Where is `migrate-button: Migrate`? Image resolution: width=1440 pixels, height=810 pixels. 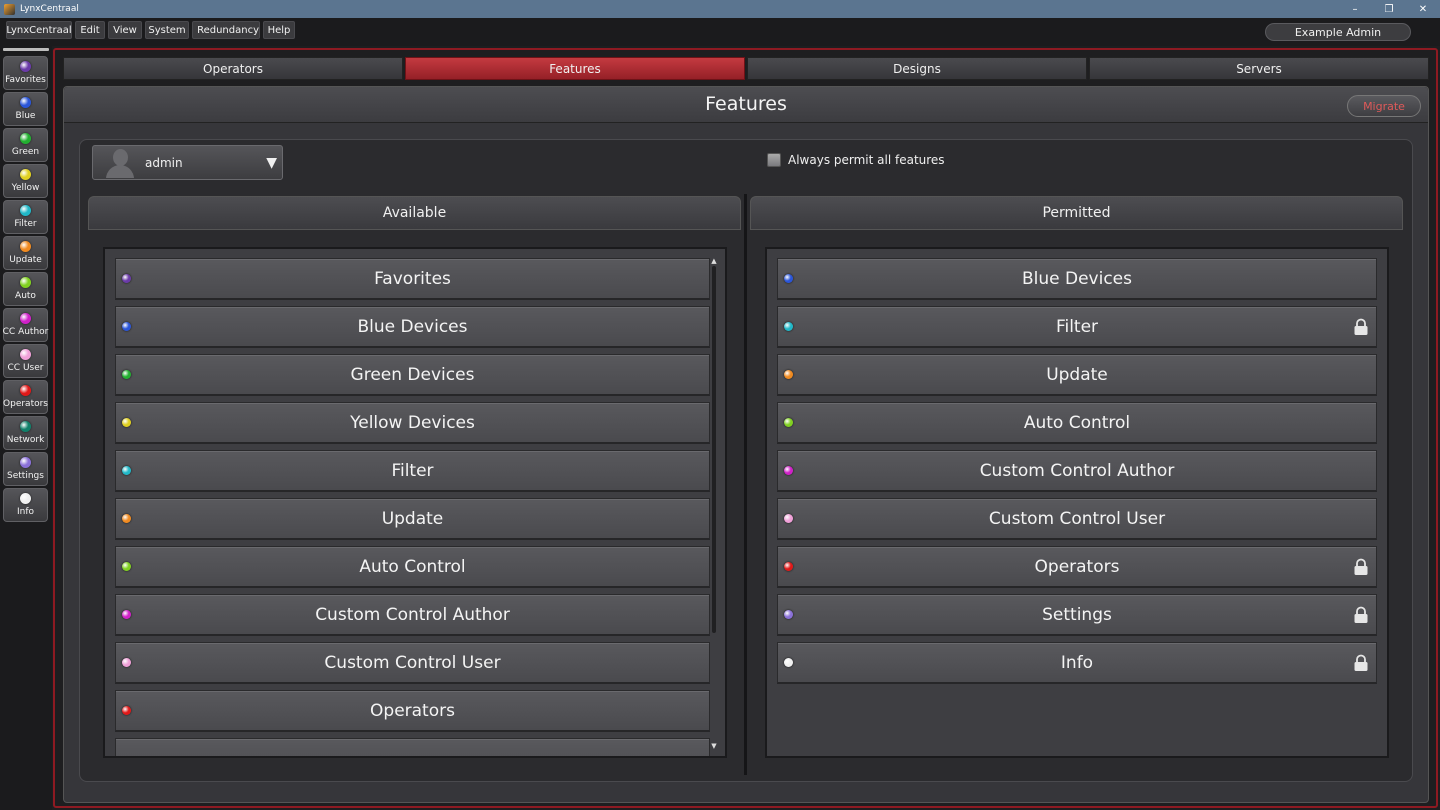 migrate-button: Migrate is located at coordinates (1384, 106).